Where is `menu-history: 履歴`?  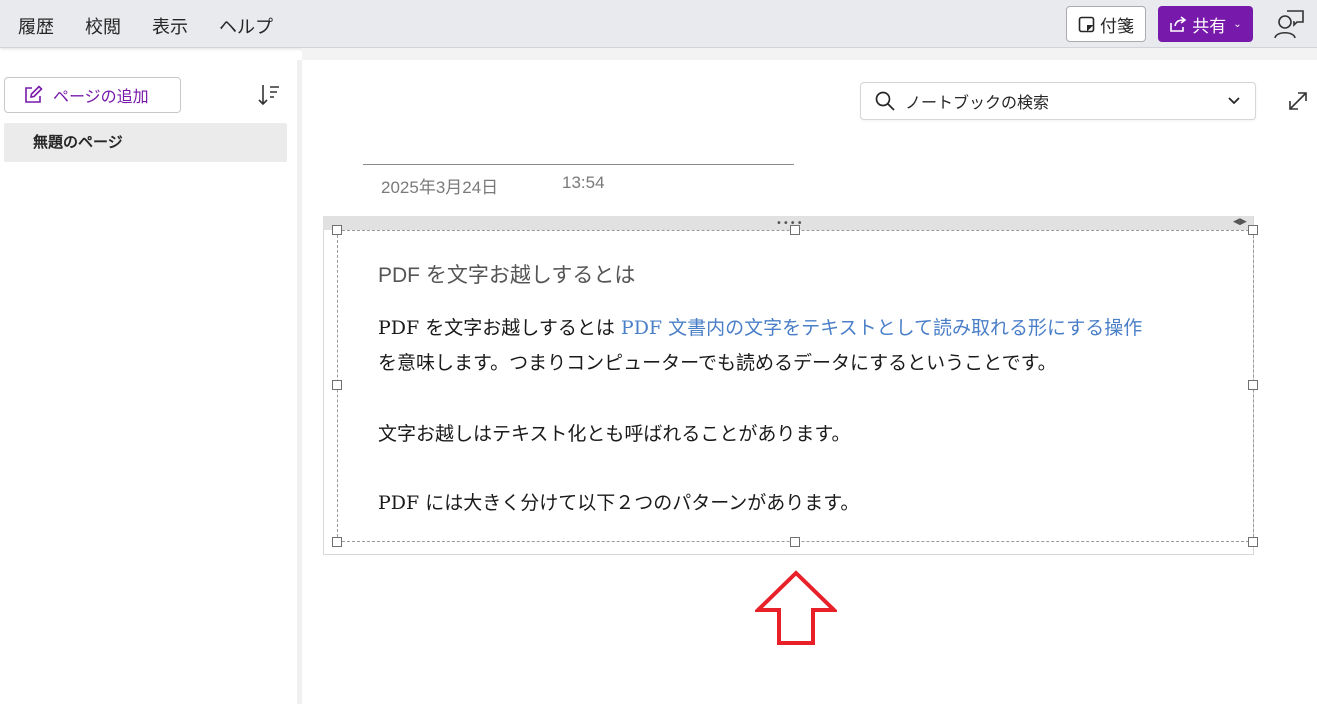
menu-history: 履歴 is located at coordinates (36, 26).